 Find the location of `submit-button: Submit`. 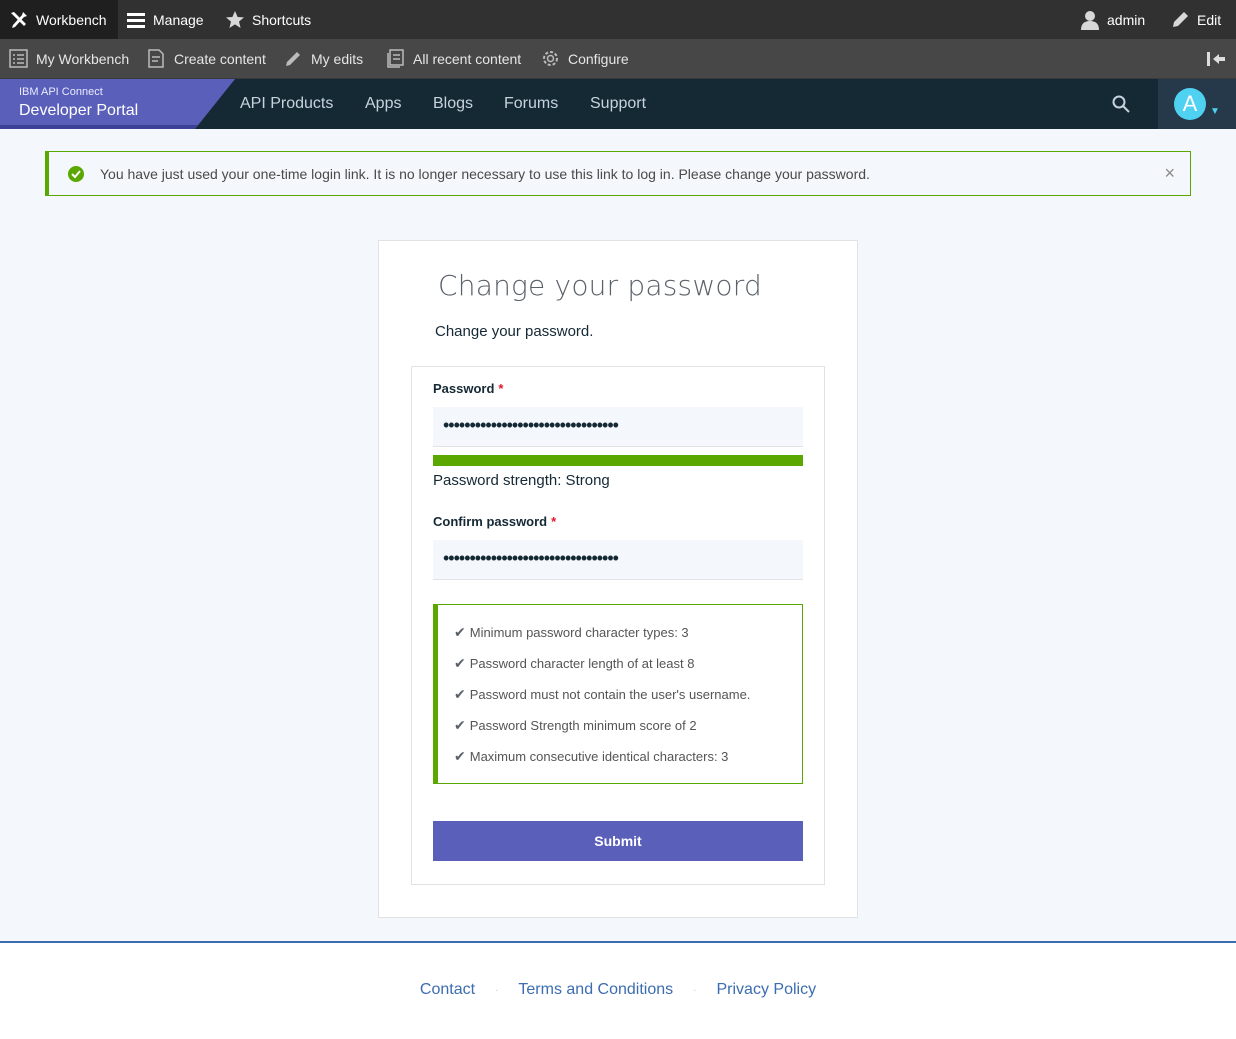

submit-button: Submit is located at coordinates (618, 841).